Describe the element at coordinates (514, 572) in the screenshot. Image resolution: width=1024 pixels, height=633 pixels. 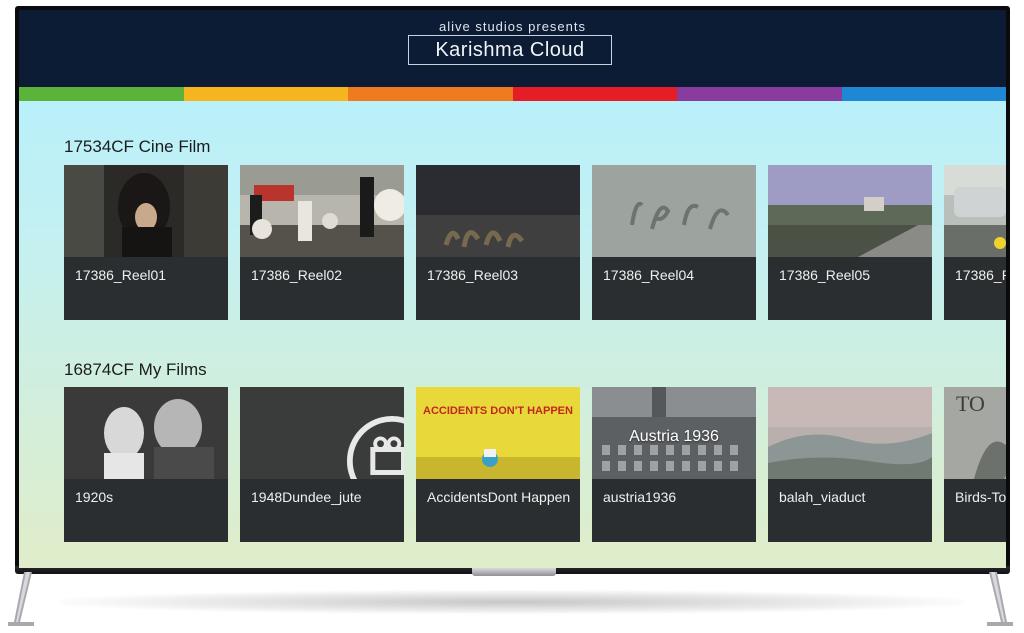
I see `tv-brand-plate` at that location.